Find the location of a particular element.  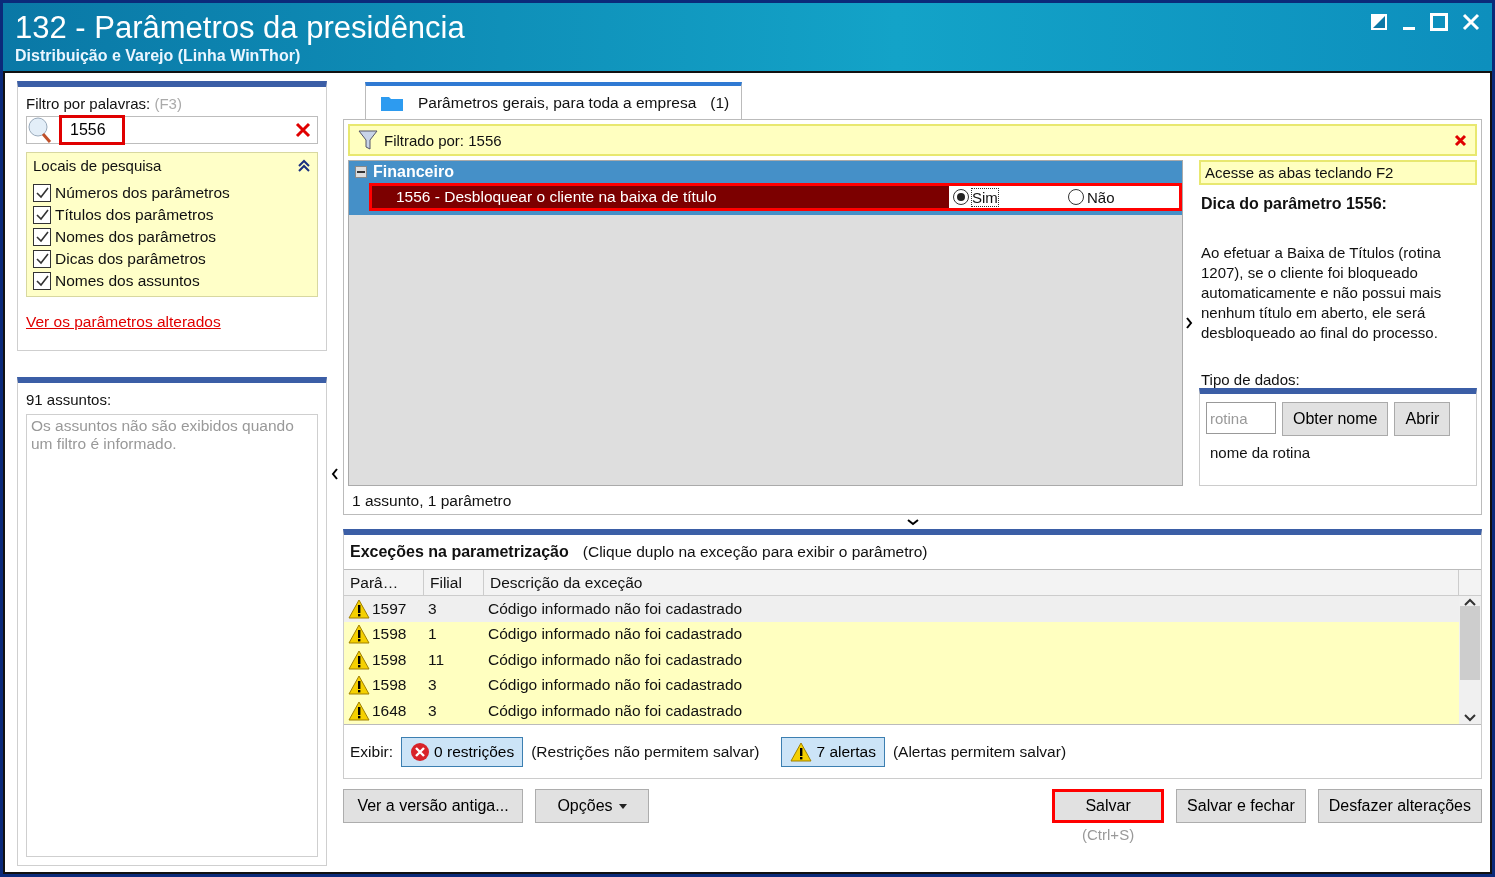

action-button: Salvar is located at coordinates (1108, 806).